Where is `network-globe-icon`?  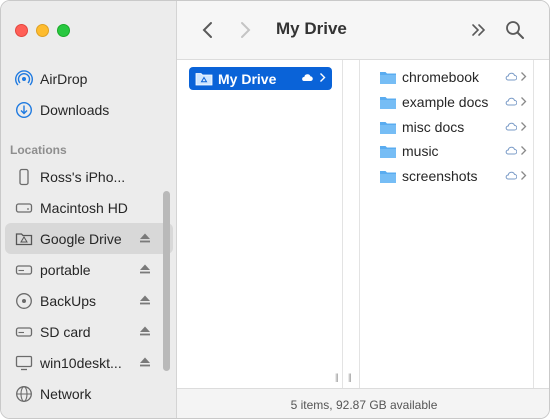
network-globe-icon is located at coordinates (24, 394).